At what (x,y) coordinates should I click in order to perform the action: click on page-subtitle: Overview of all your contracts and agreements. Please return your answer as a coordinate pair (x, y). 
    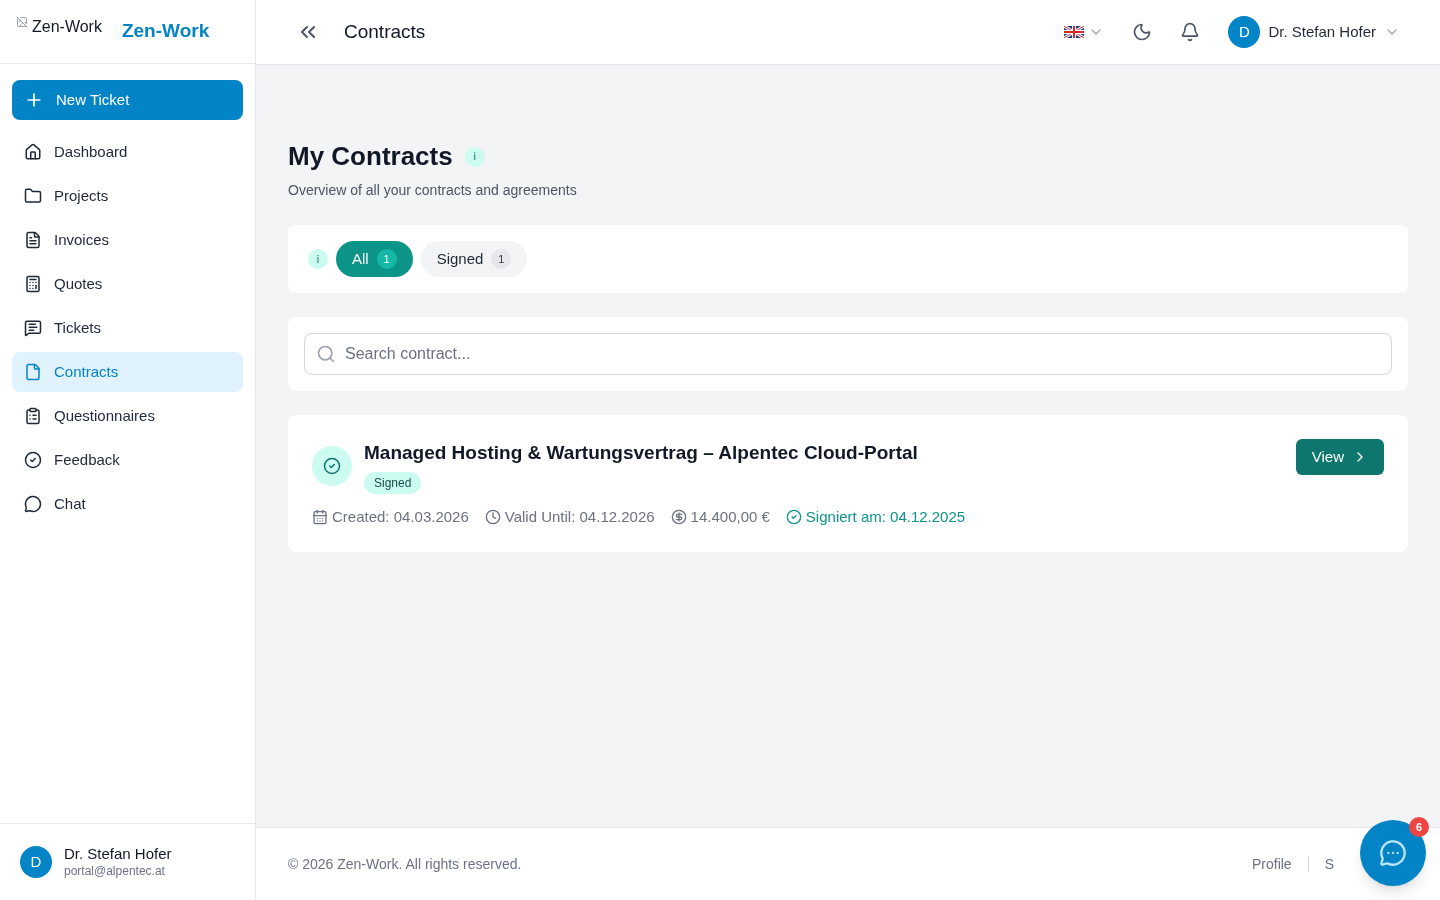
    Looking at the image, I should click on (433, 190).